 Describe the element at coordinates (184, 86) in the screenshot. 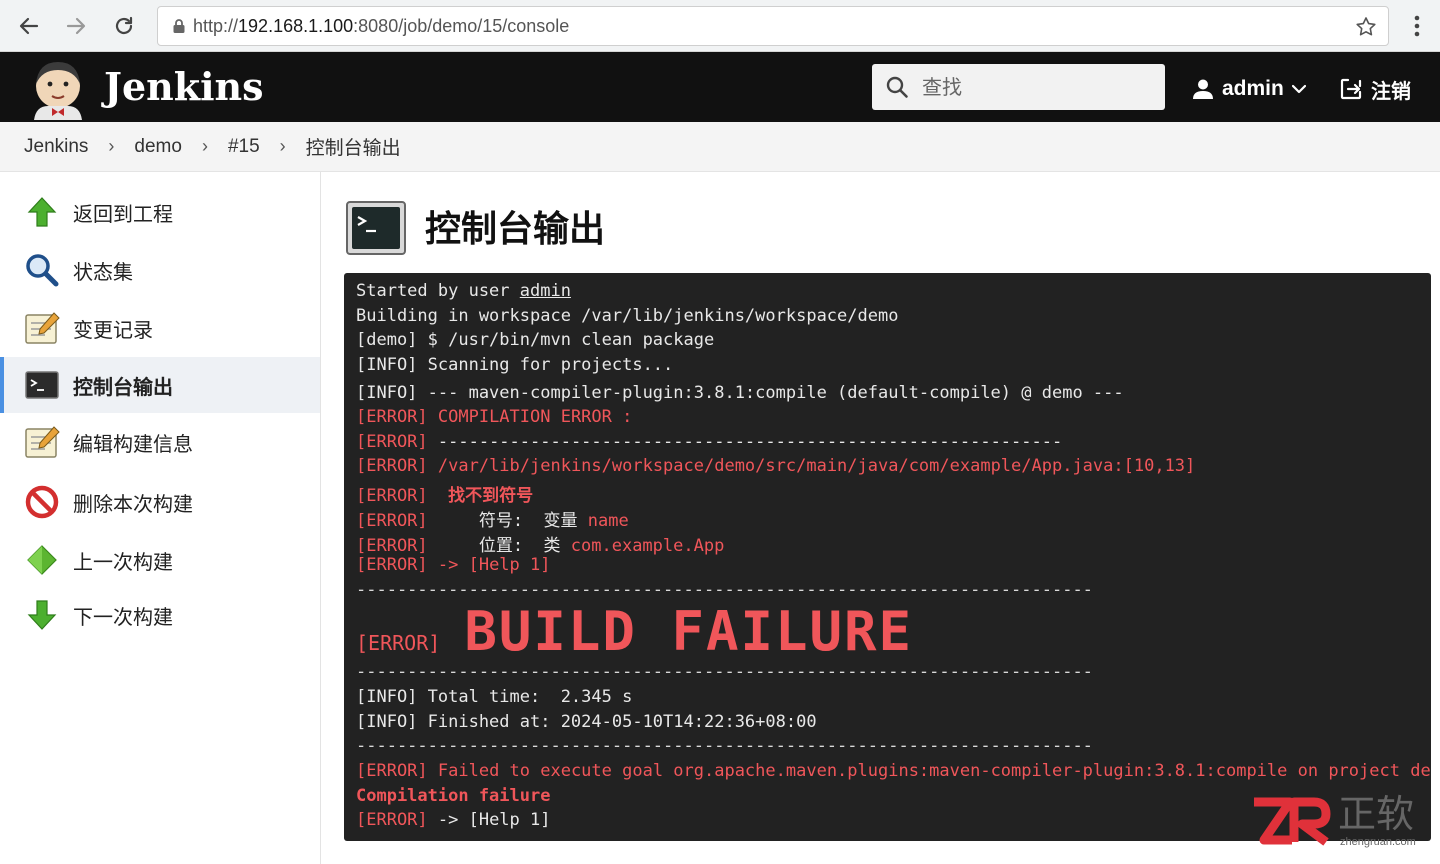

I see `brand-name: Jenkins` at that location.